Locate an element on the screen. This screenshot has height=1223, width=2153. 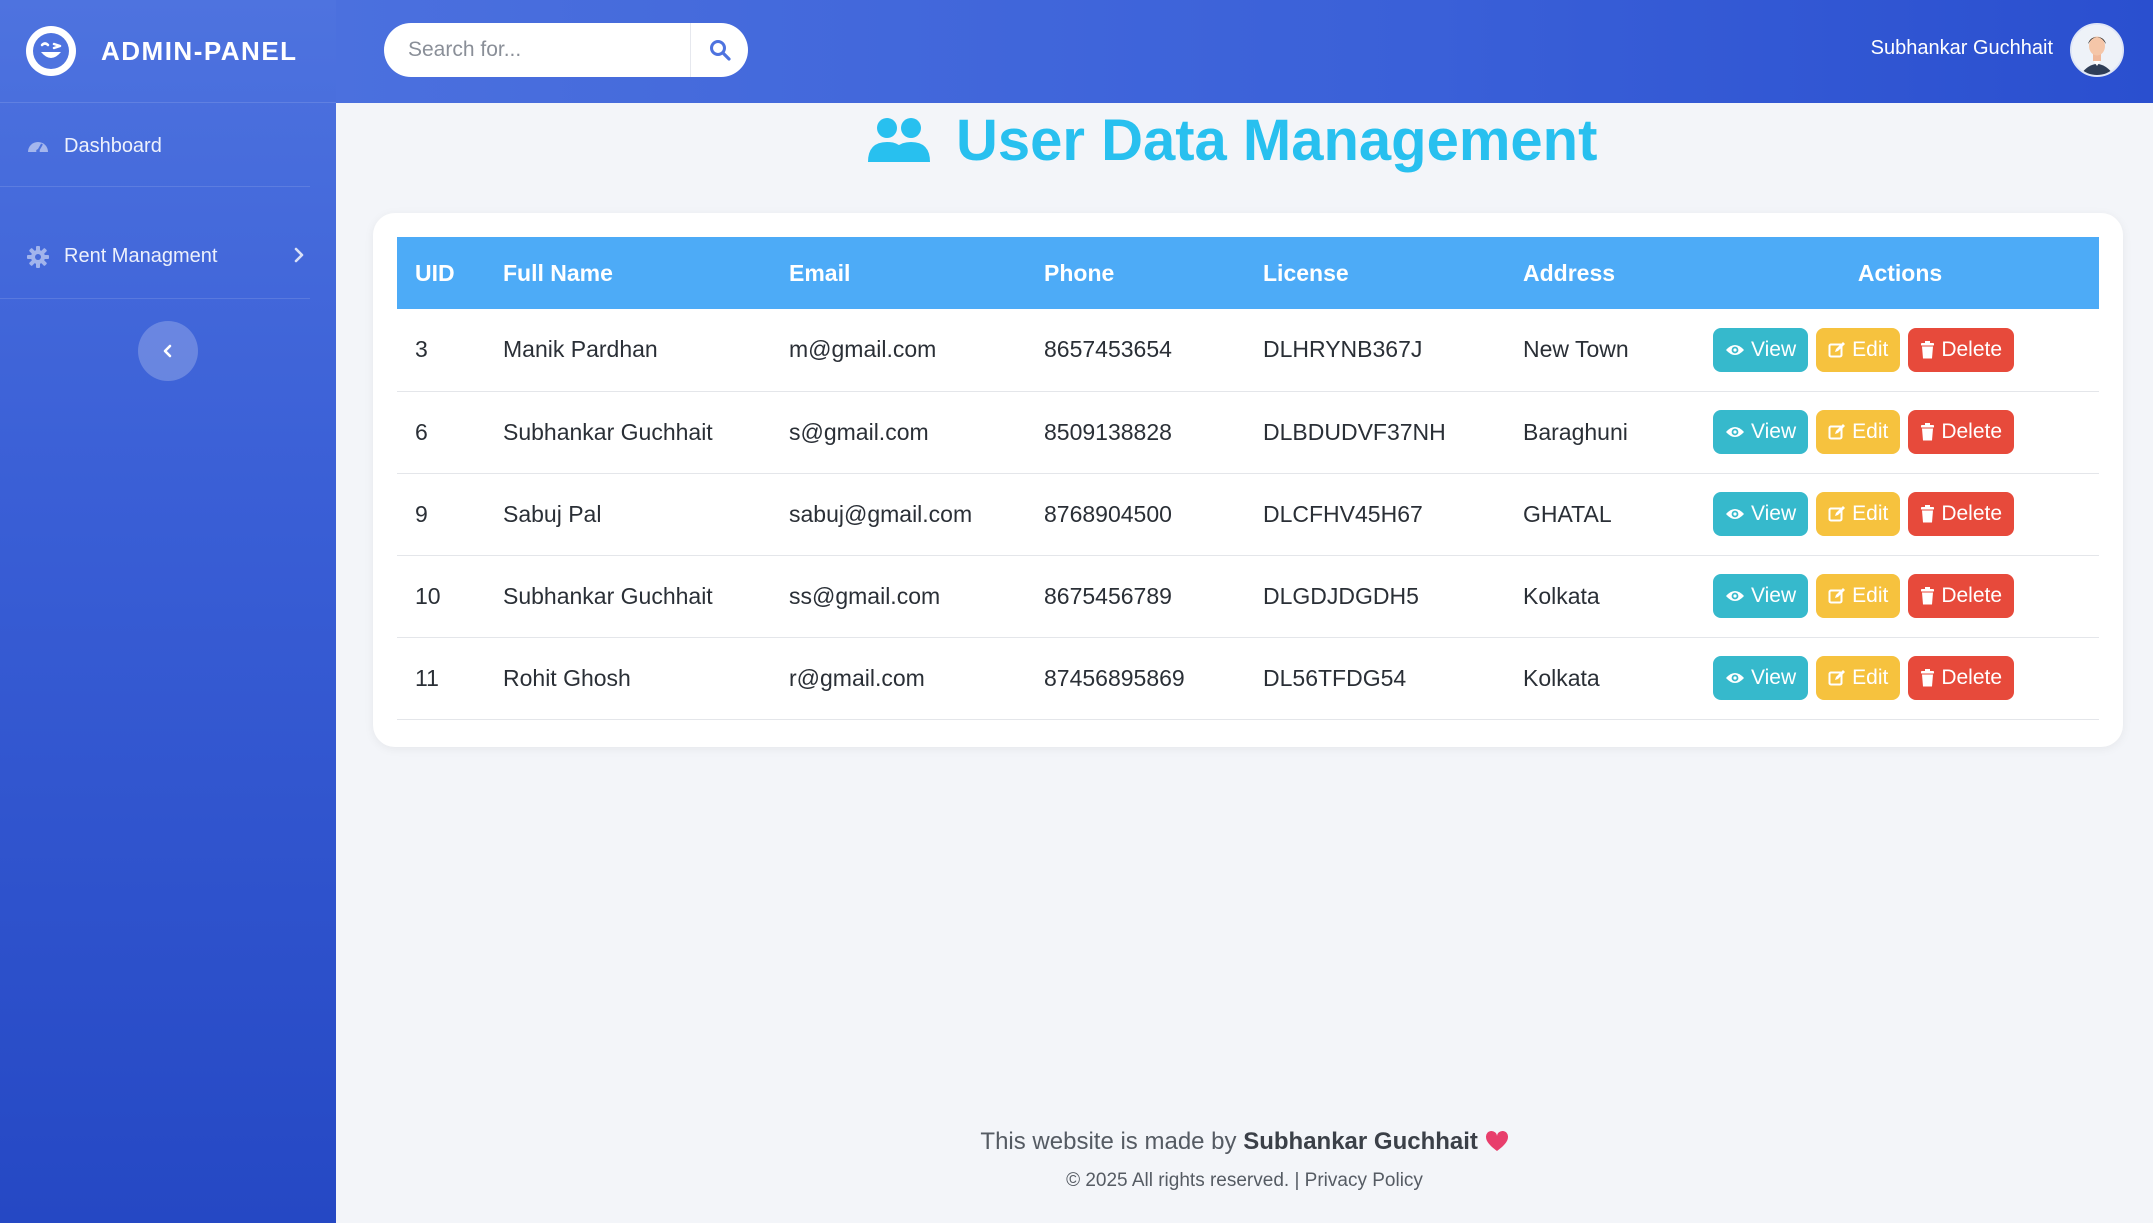
cell-license: DLCFHV45H67 is located at coordinates (1343, 513).